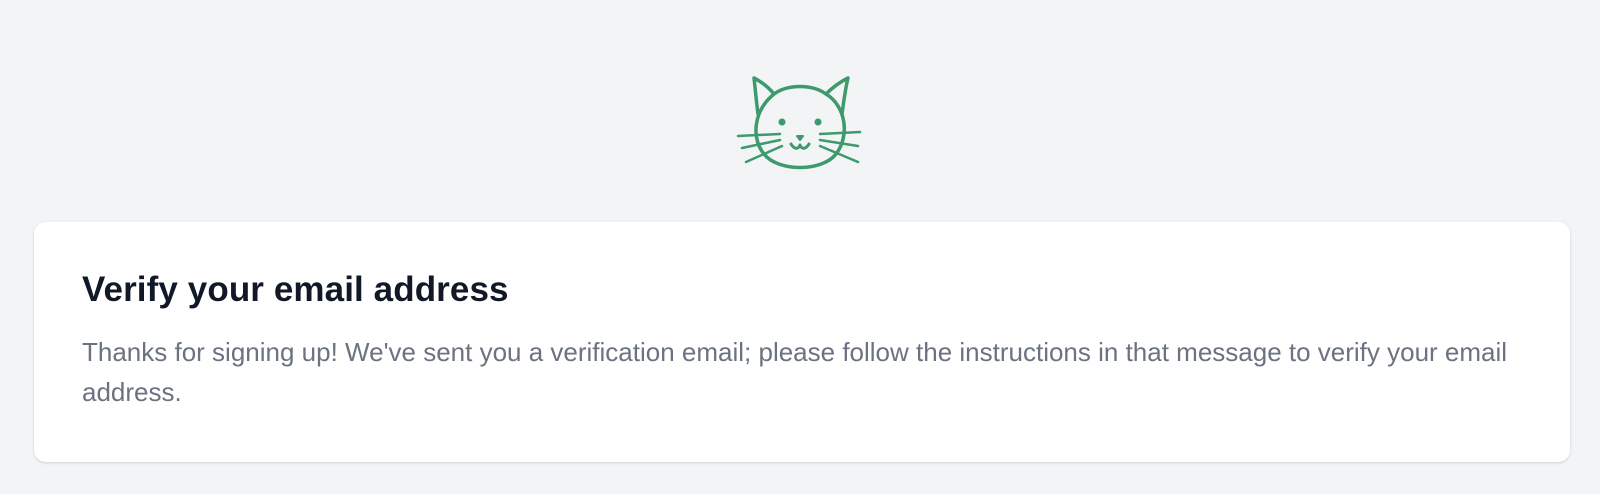 The width and height of the screenshot is (1600, 494). Describe the element at coordinates (295, 289) in the screenshot. I see `page-title: Verify your email address` at that location.